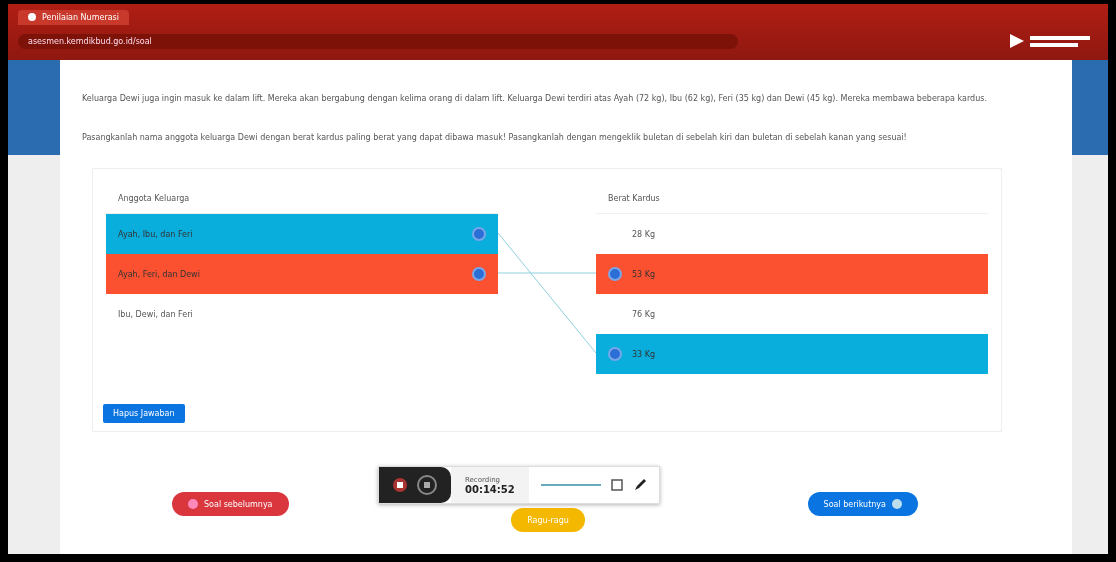 This screenshot has width=1116, height=562. Describe the element at coordinates (32, 17) in the screenshot. I see `site-icon` at that location.